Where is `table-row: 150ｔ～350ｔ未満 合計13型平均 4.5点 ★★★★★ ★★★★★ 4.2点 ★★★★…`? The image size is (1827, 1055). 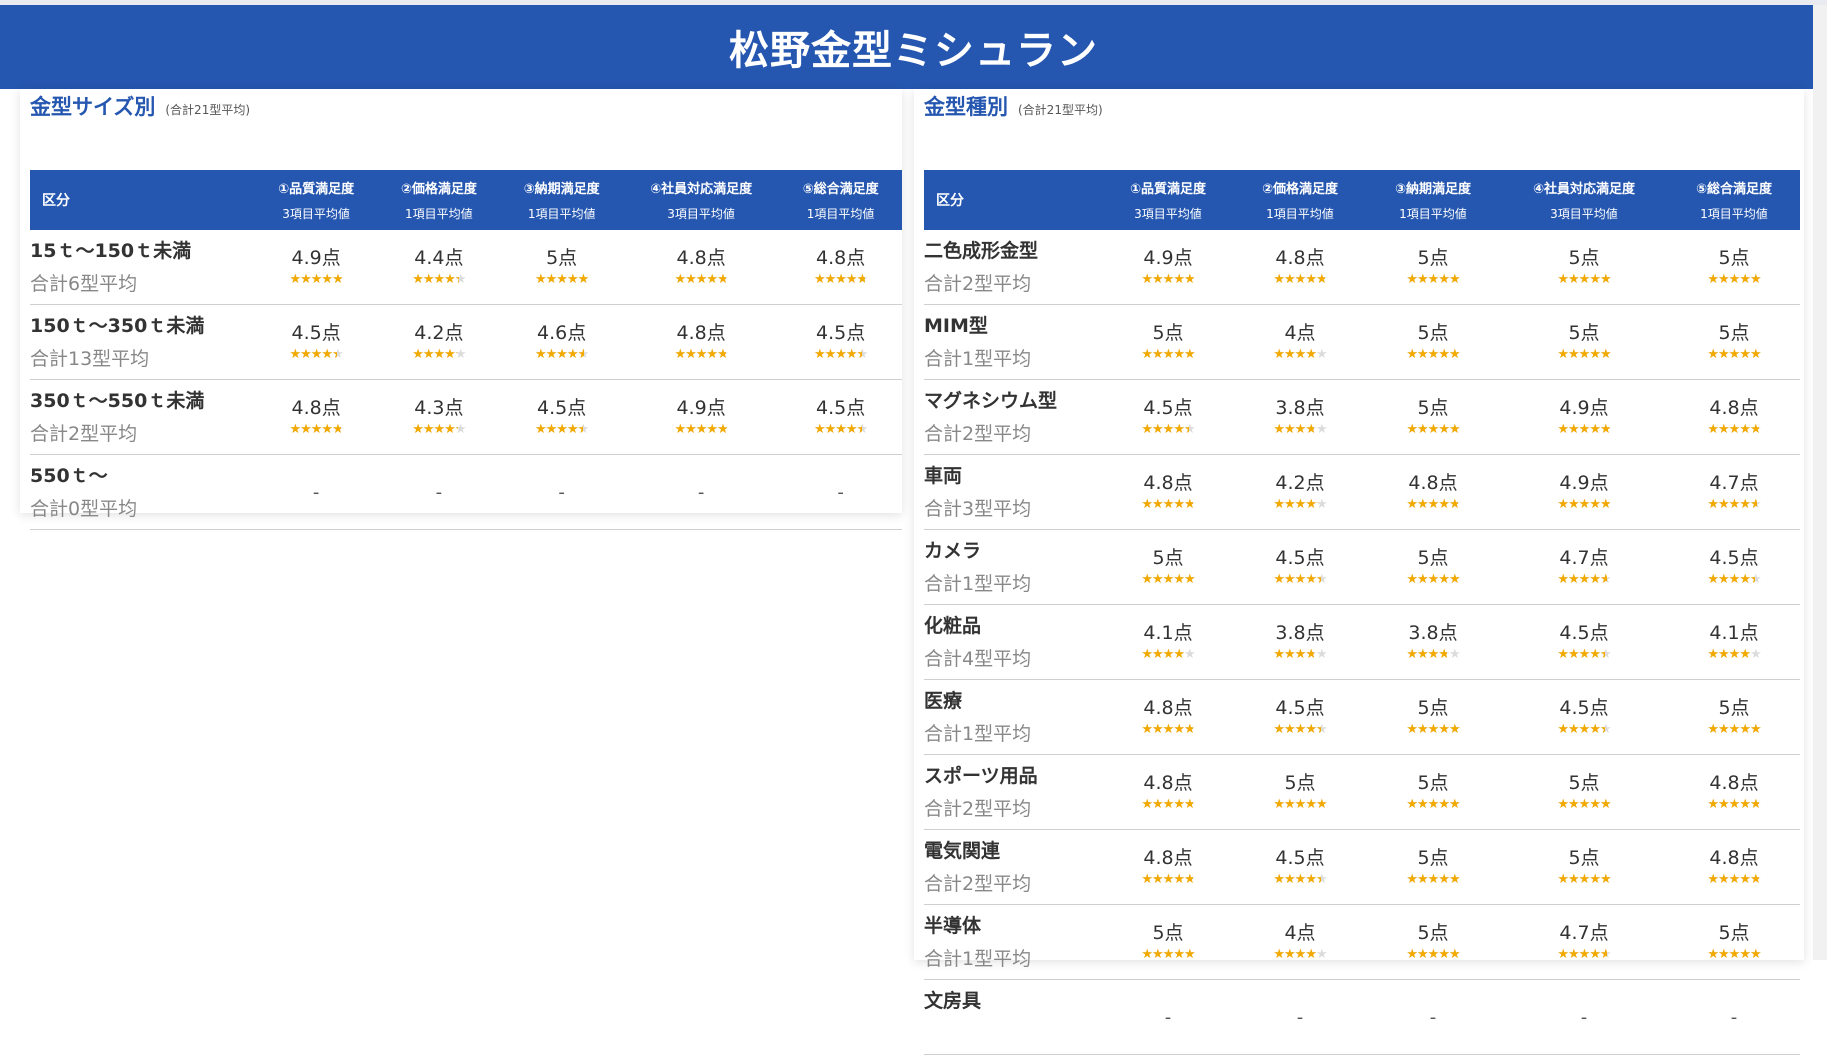
table-row: 150ｔ～350ｔ未満 合計13型平均 4.5点 ★★★★★ ★★★★★ 4.2点 ★★★★… is located at coordinates (466, 342).